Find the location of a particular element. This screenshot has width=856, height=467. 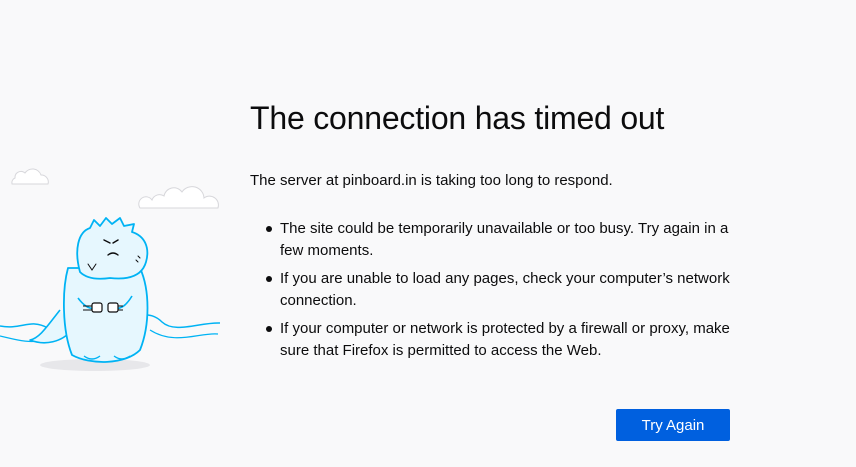

try-again-button: Try Again is located at coordinates (673, 425).